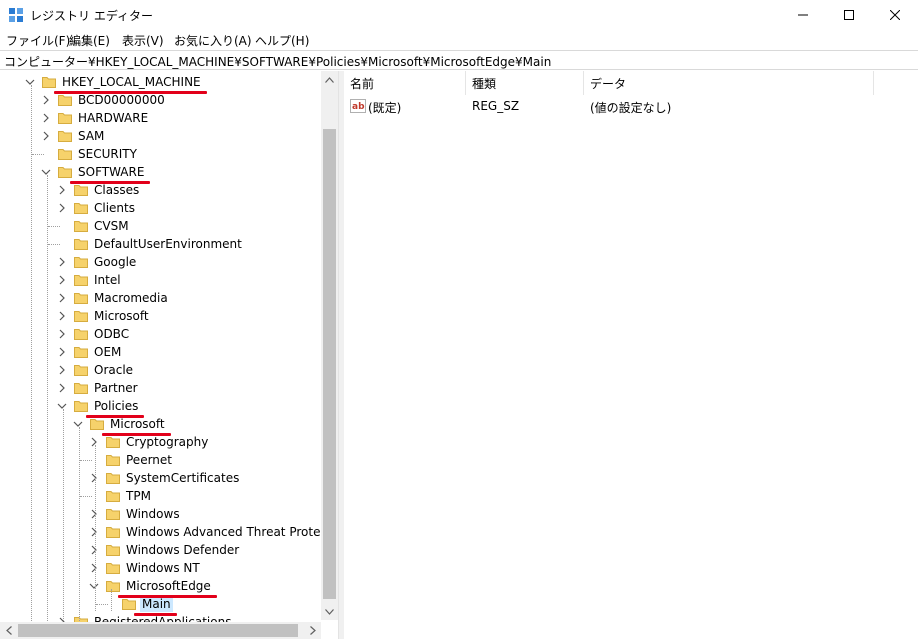  Describe the element at coordinates (168, 586) in the screenshot. I see `tree-node-label: MicrosoftEdge` at that location.